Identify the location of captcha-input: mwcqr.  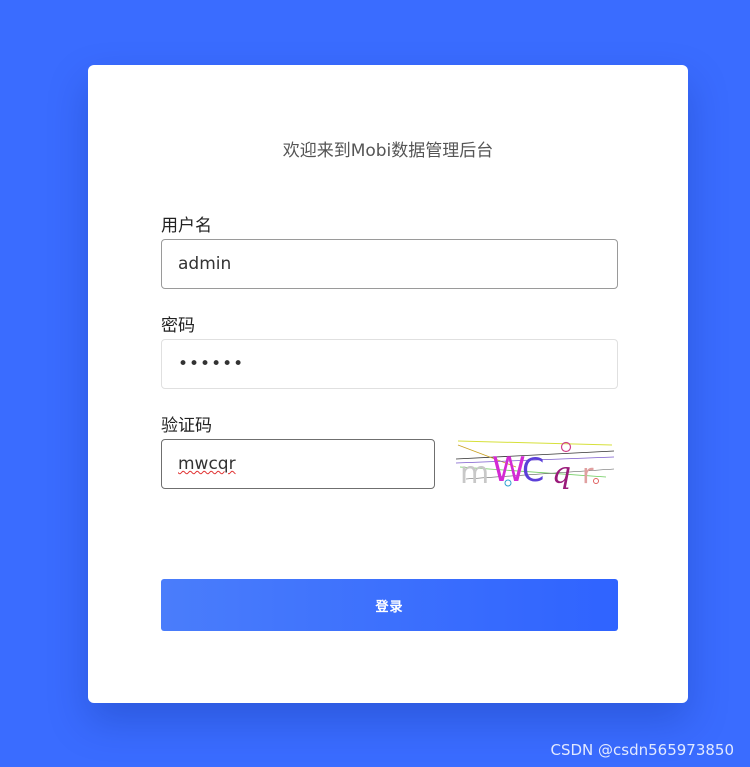
(298, 464).